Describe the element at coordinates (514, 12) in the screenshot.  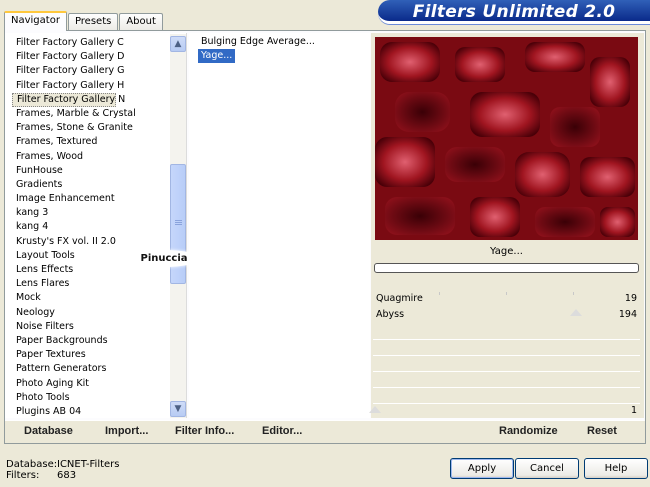
I see `app-banner-title: Filters Unlimited 2.0` at that location.